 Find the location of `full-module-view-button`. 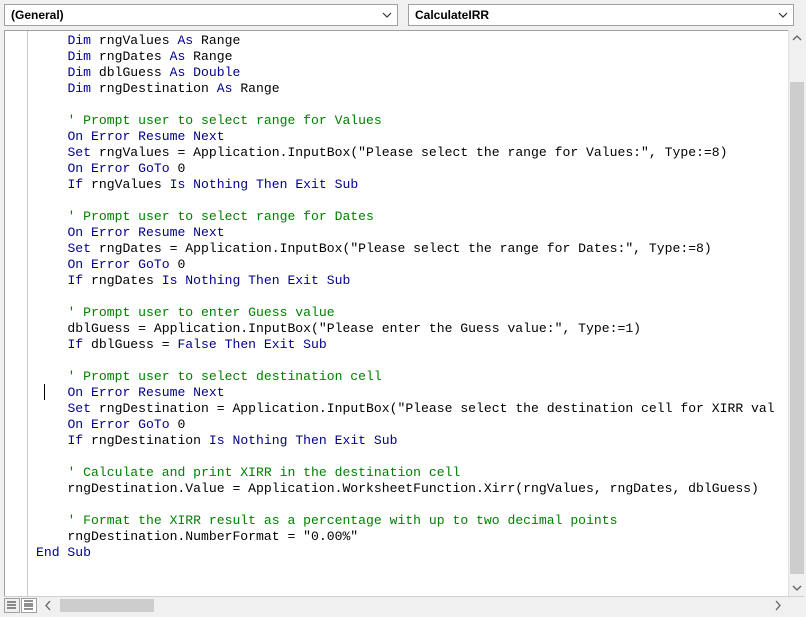

full-module-view-button is located at coordinates (29, 605).